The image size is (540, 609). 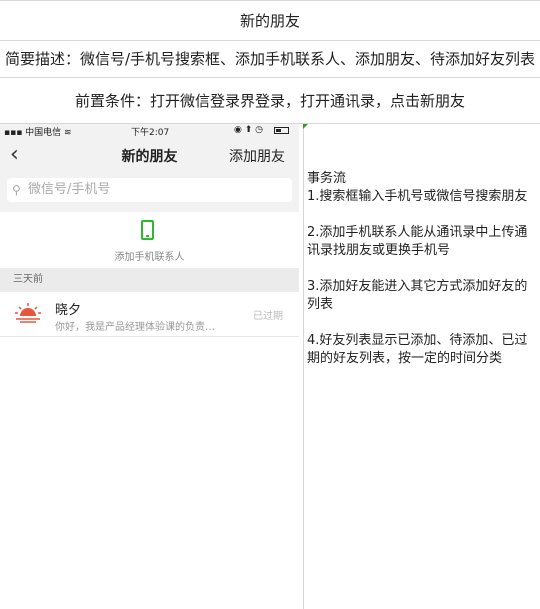 I want to click on doc-title: 新的朋友, so click(x=269, y=21).